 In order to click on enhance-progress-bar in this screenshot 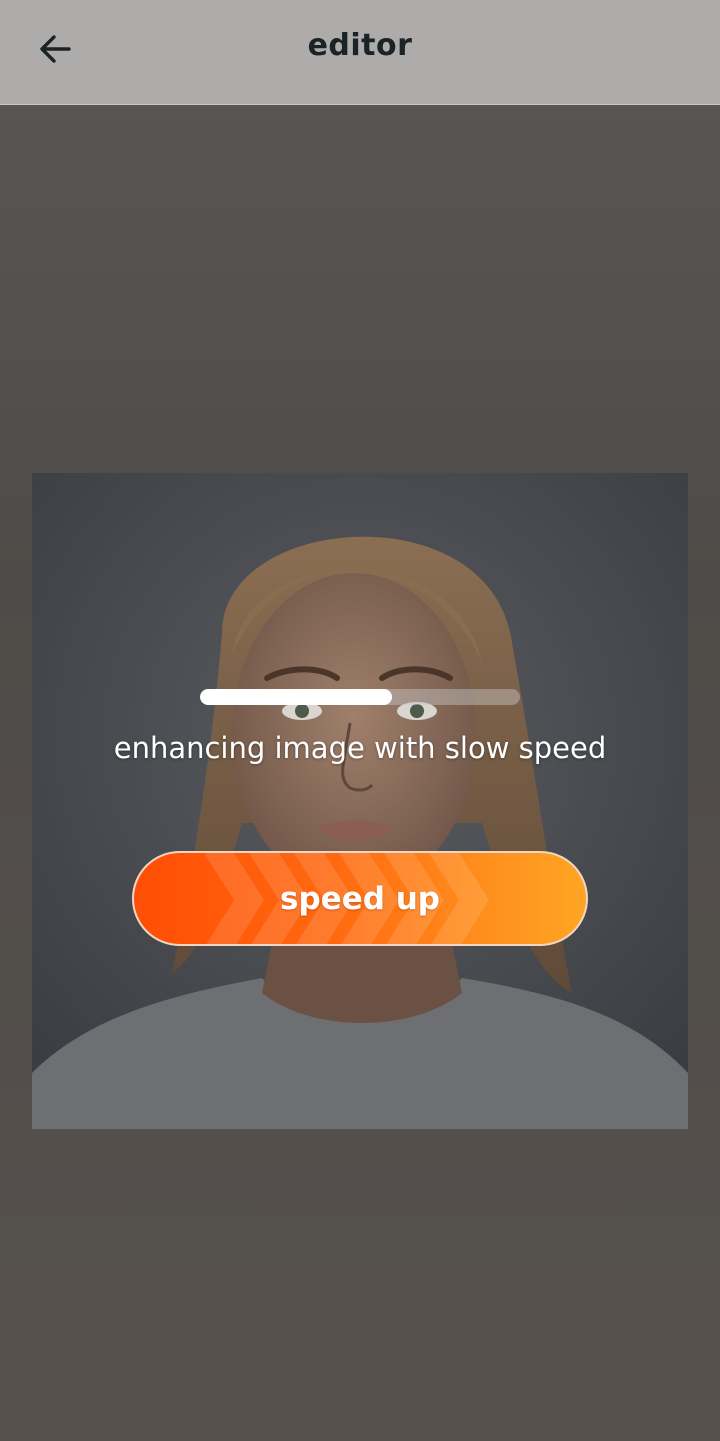, I will do `click(360, 697)`.